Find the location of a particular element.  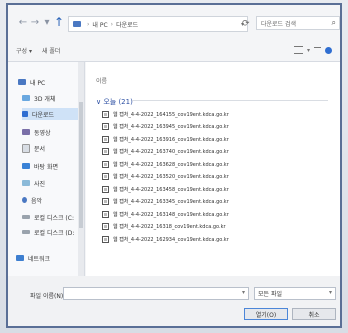

refresh-icon: ⟳ is located at coordinates (246, 24).